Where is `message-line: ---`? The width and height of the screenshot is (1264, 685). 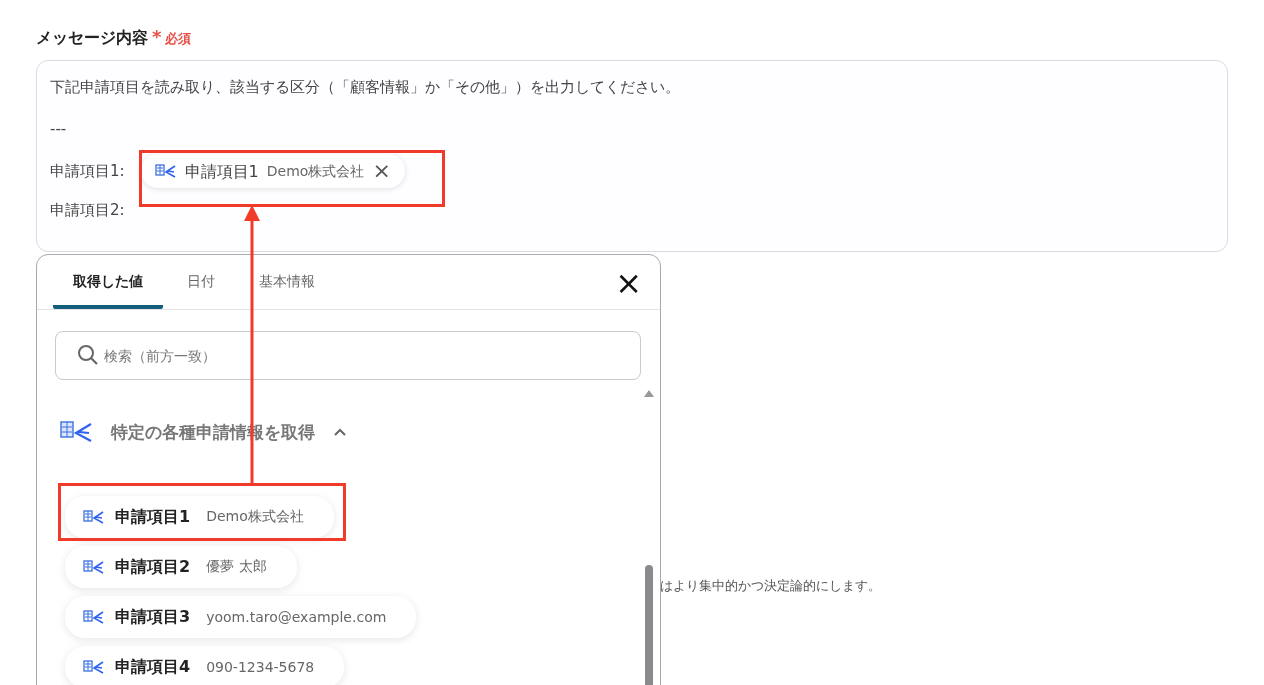 message-line: --- is located at coordinates (58, 129).